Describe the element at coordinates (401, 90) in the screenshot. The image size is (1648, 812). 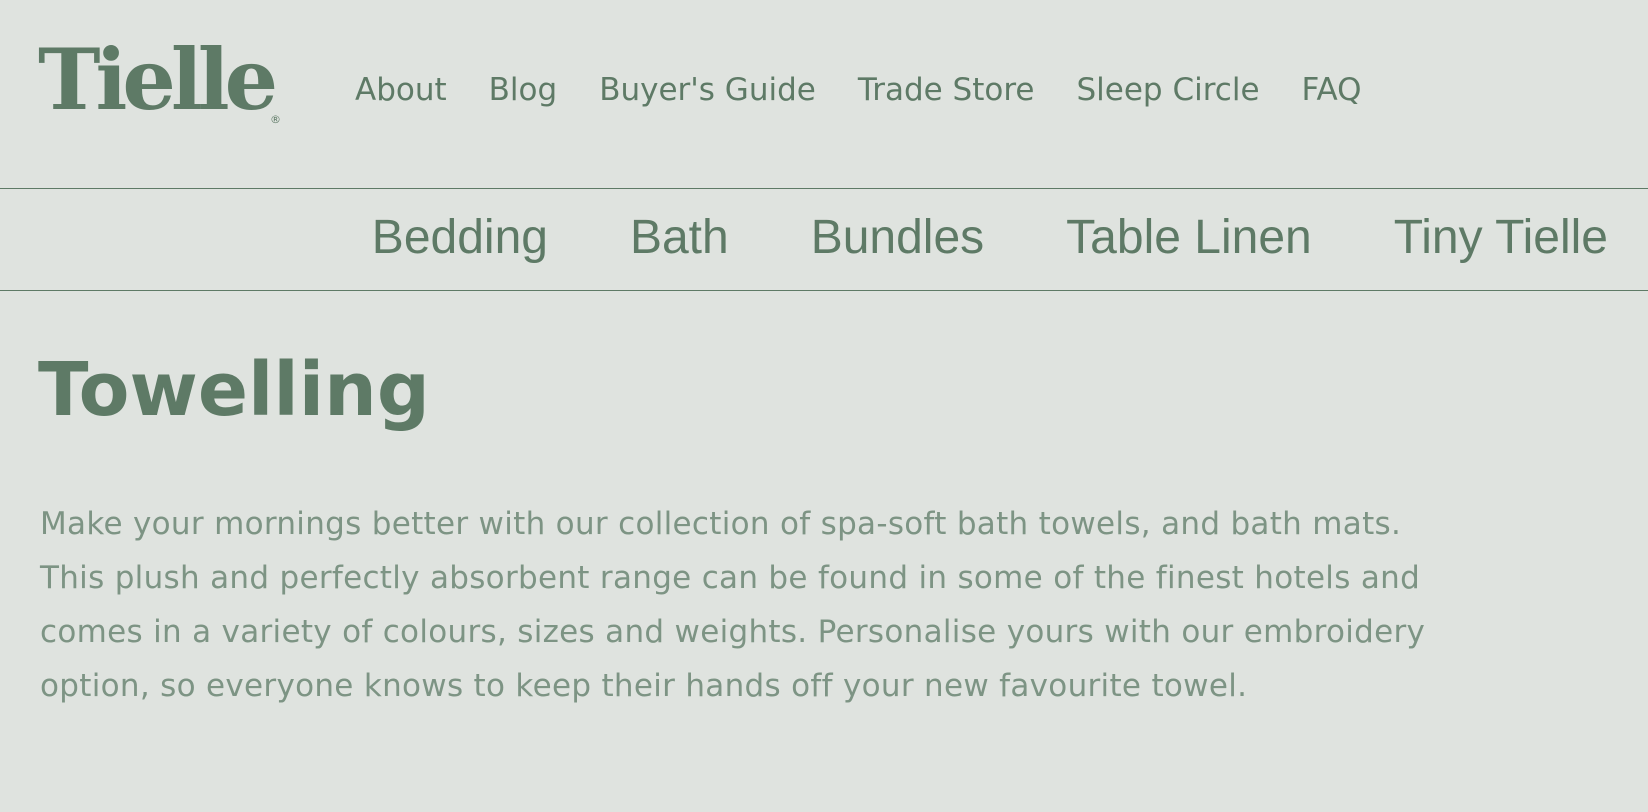
I see `util-nav-about: About` at that location.